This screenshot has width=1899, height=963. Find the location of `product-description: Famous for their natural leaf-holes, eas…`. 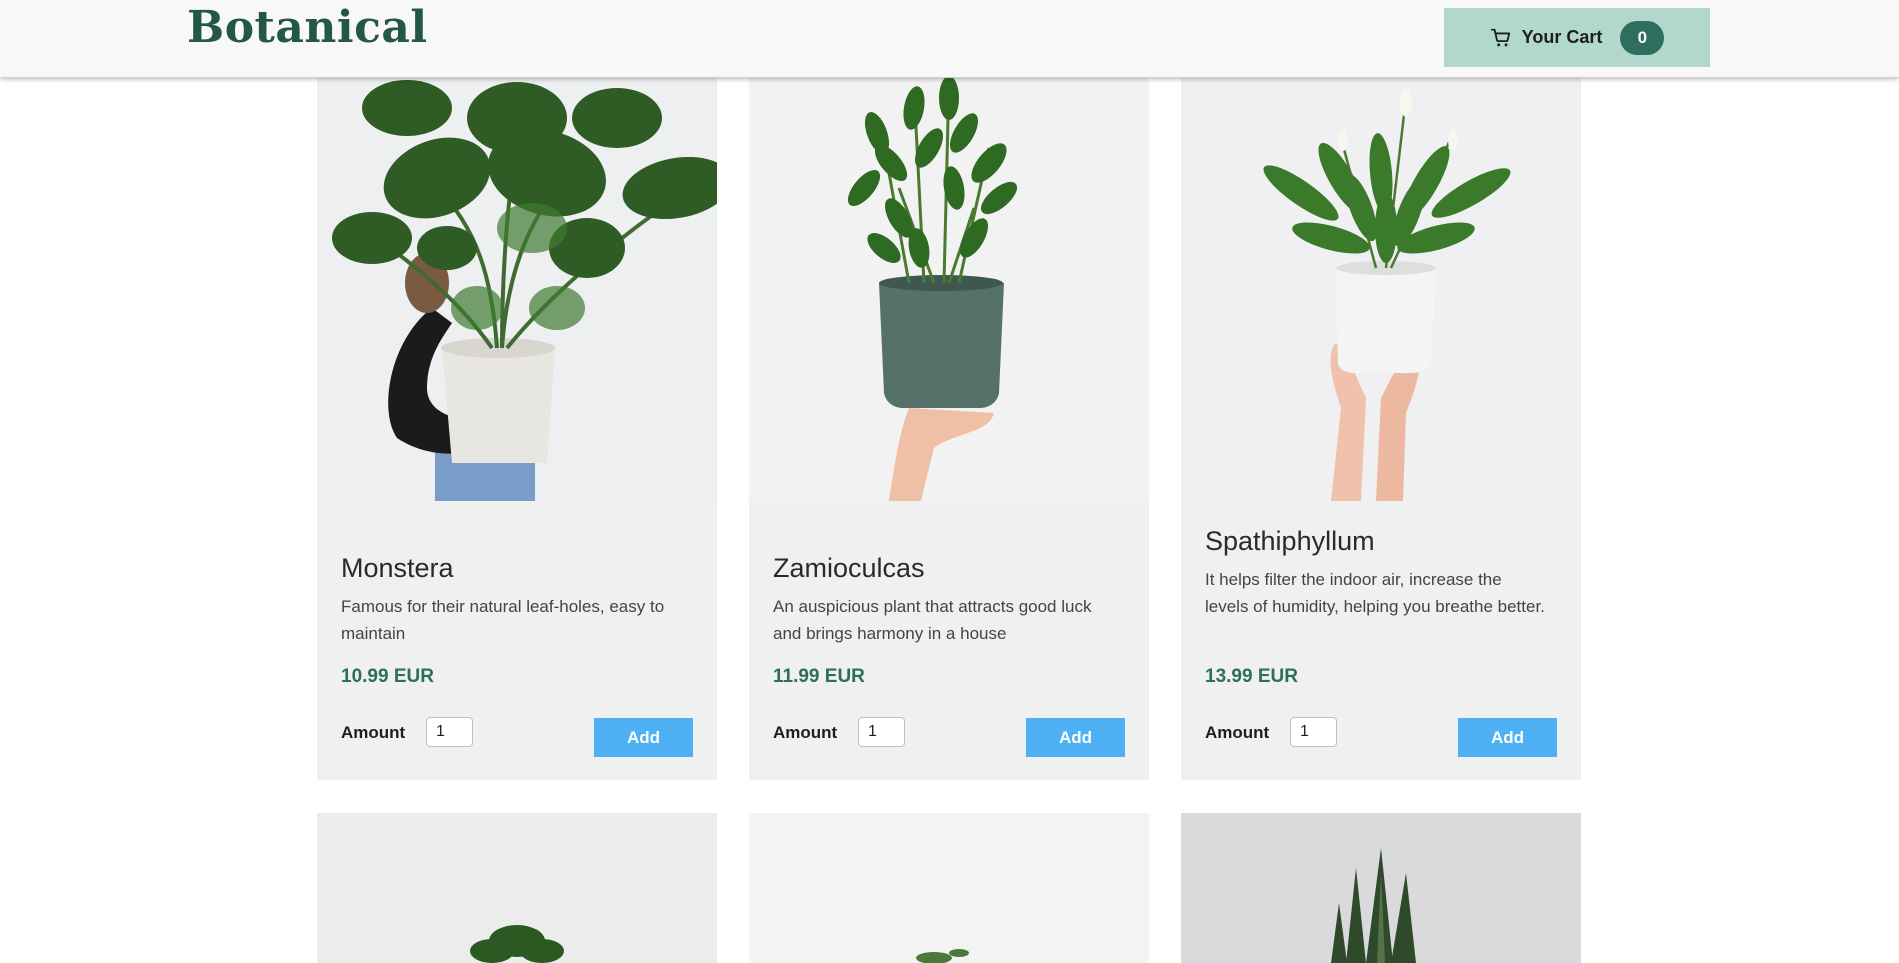

product-description: Famous for their natural leaf-holes, eas… is located at coordinates (503, 620).